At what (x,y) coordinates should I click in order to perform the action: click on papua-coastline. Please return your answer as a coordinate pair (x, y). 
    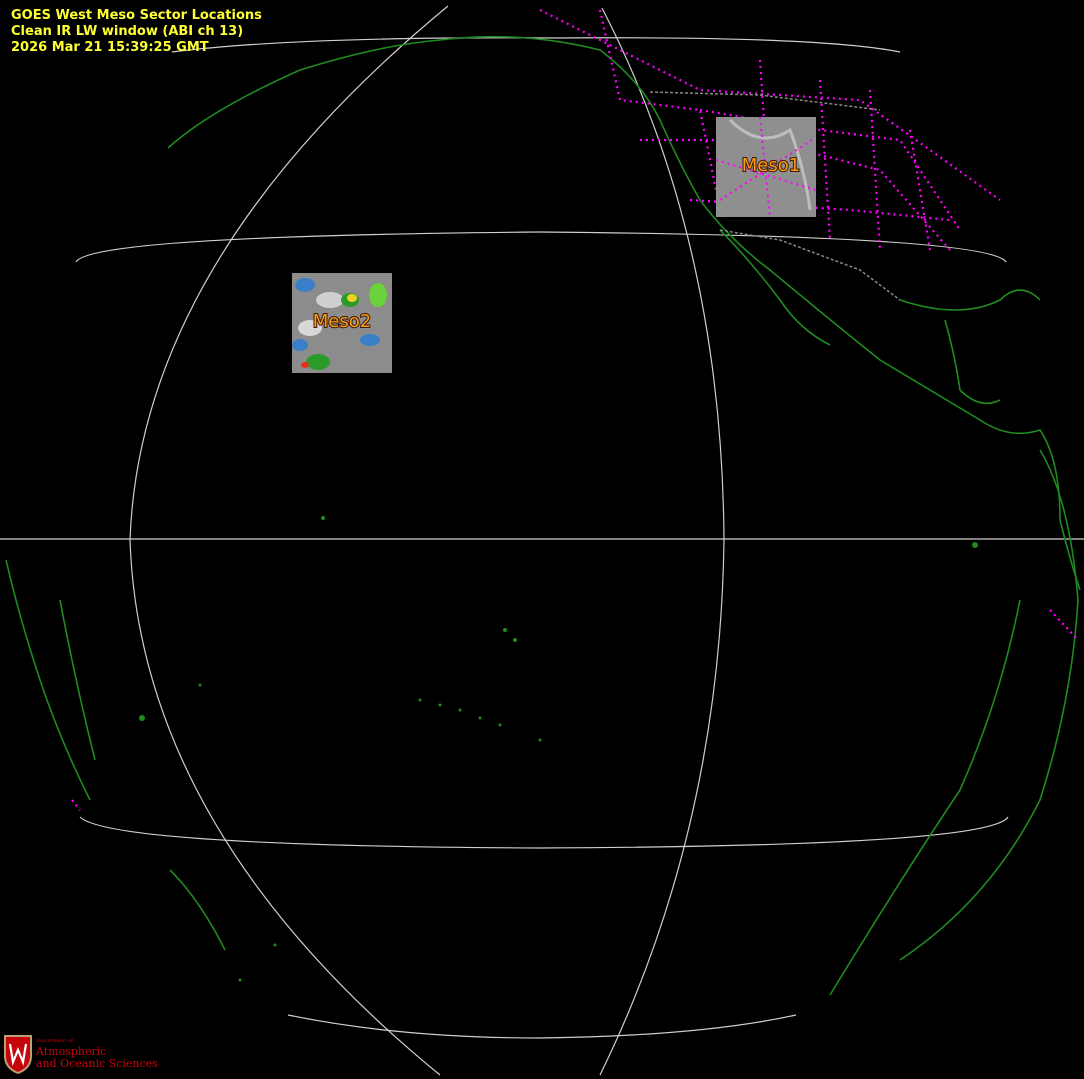
    Looking at the image, I should click on (77, 680).